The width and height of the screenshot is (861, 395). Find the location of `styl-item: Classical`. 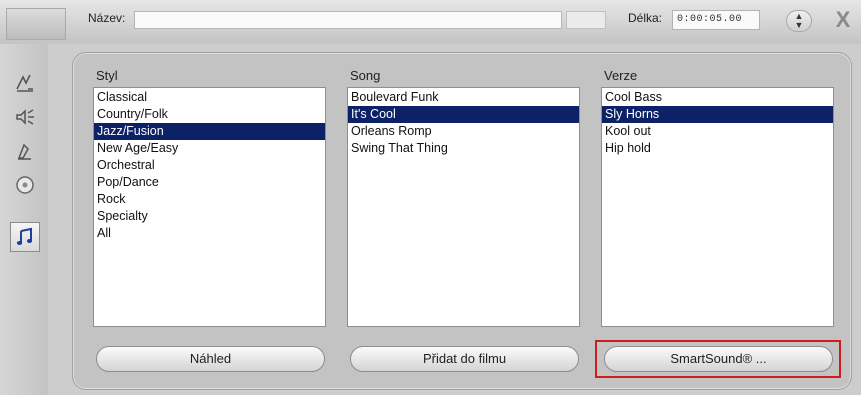

styl-item: Classical is located at coordinates (209, 97).